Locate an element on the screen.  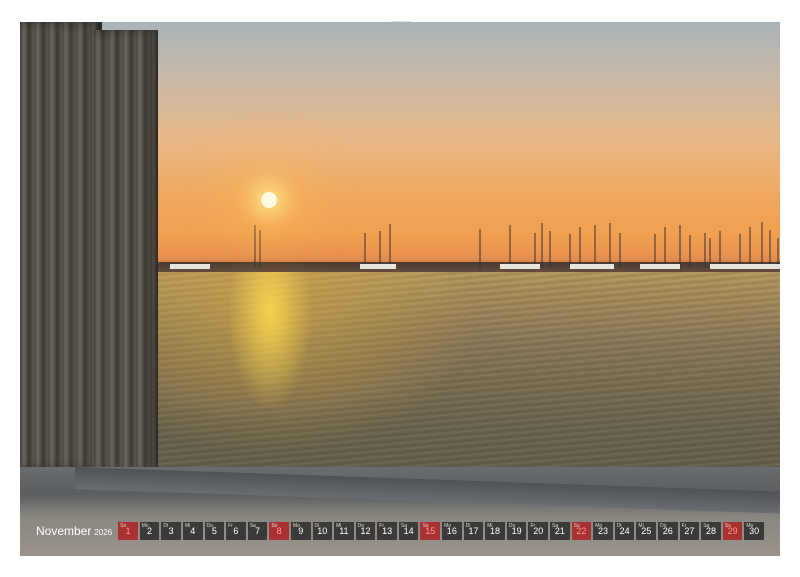
day-cell: Mo 23 is located at coordinates (603, 531).